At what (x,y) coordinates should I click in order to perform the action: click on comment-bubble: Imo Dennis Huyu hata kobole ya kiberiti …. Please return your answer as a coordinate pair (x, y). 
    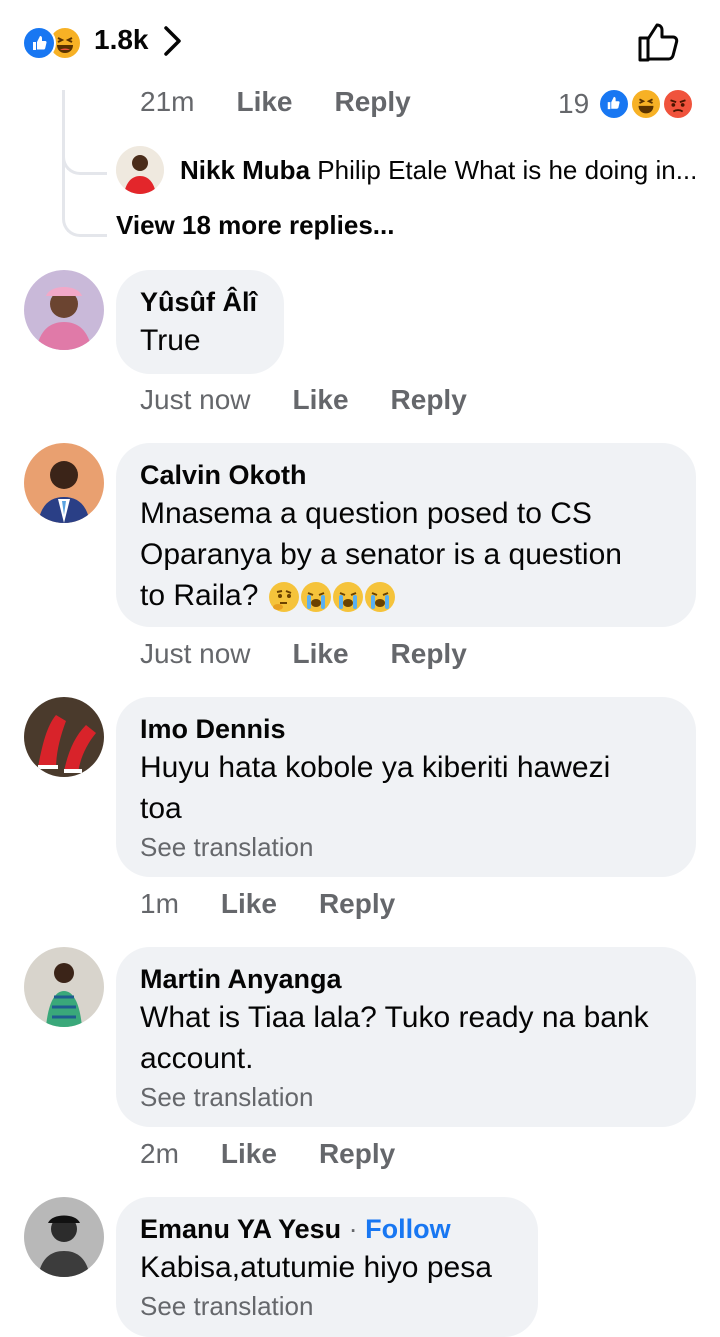
    Looking at the image, I should click on (406, 787).